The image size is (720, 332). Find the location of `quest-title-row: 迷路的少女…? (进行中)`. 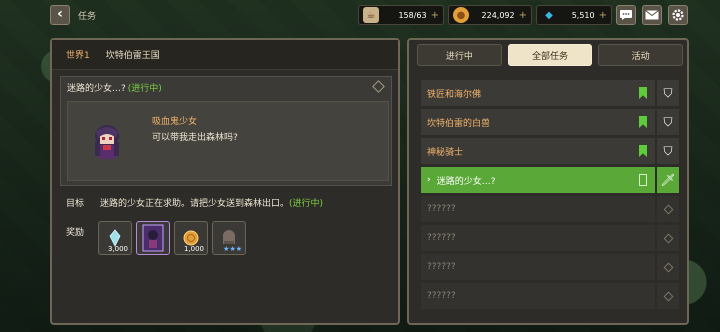

quest-title-row: 迷路的少女…? (进行中) is located at coordinates (226, 87).